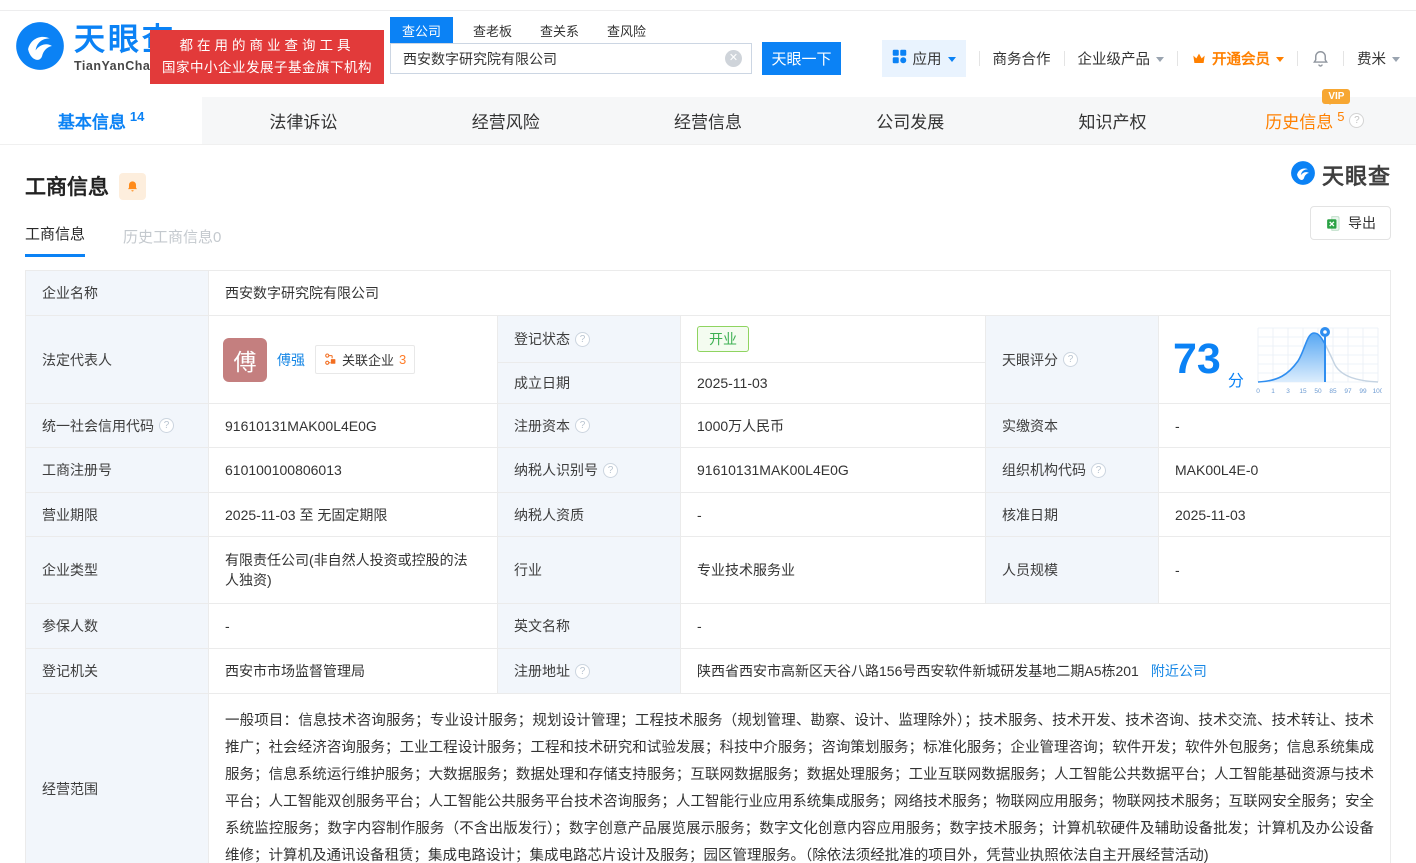 The height and width of the screenshot is (863, 1416). Describe the element at coordinates (1362, 223) in the screenshot. I see `export-label: 导出` at that location.